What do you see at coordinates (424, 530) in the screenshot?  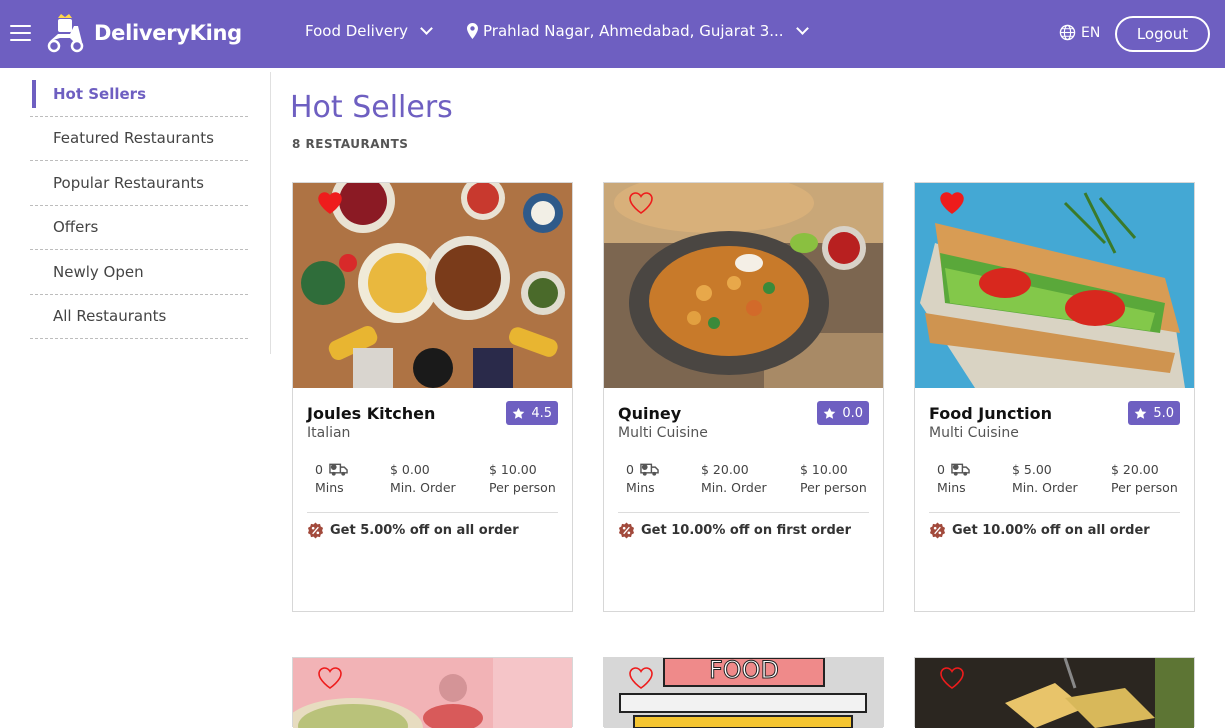 I see `offer-text: Get 5.00% off on all order` at bounding box center [424, 530].